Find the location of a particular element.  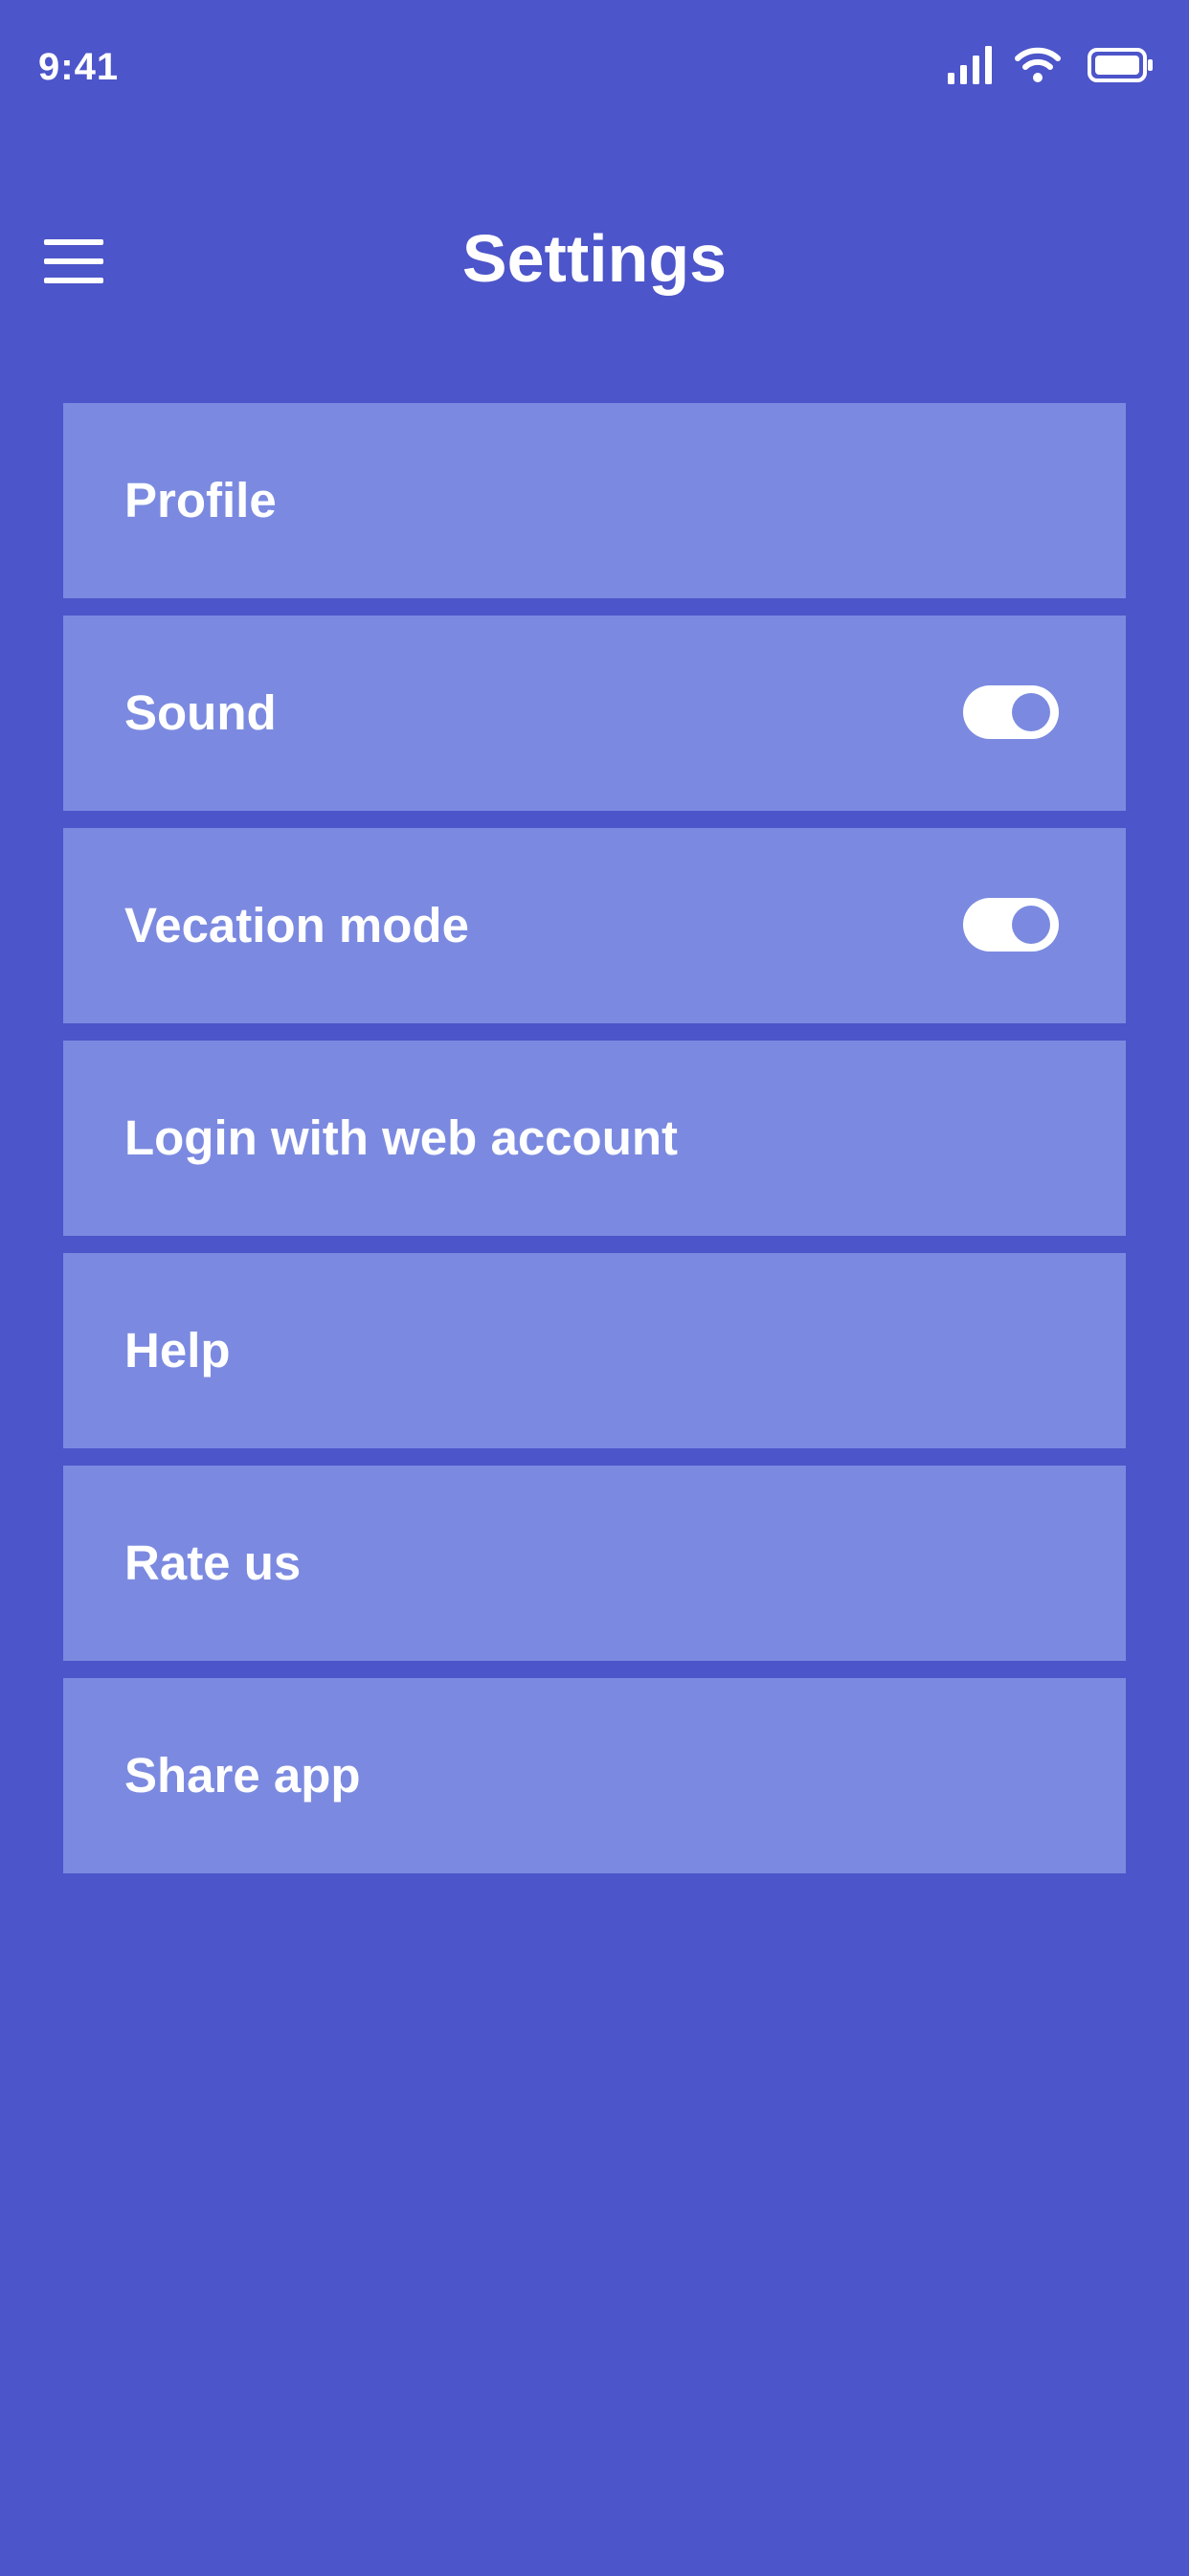

page-title: Settings is located at coordinates (594, 259).